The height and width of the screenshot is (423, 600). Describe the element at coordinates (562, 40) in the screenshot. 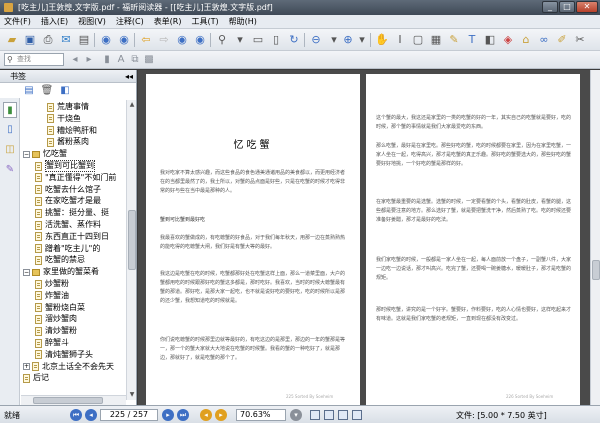

I see `comment-icon: ✐` at that location.